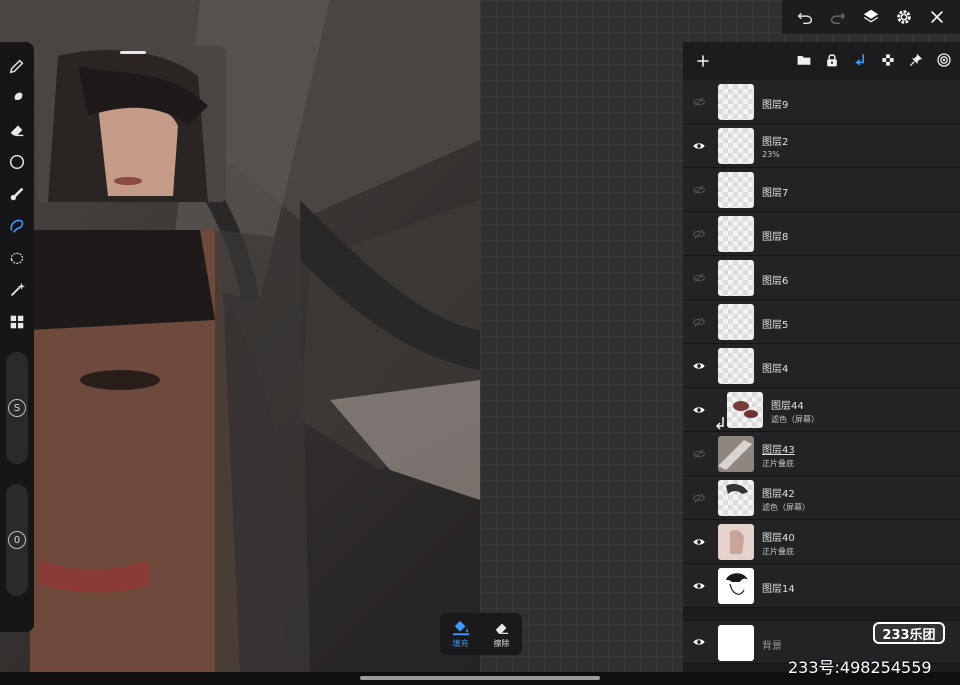 Image resolution: width=960 pixels, height=685 pixels. Describe the element at coordinates (888, 60) in the screenshot. I see `transparency-icon` at that location.